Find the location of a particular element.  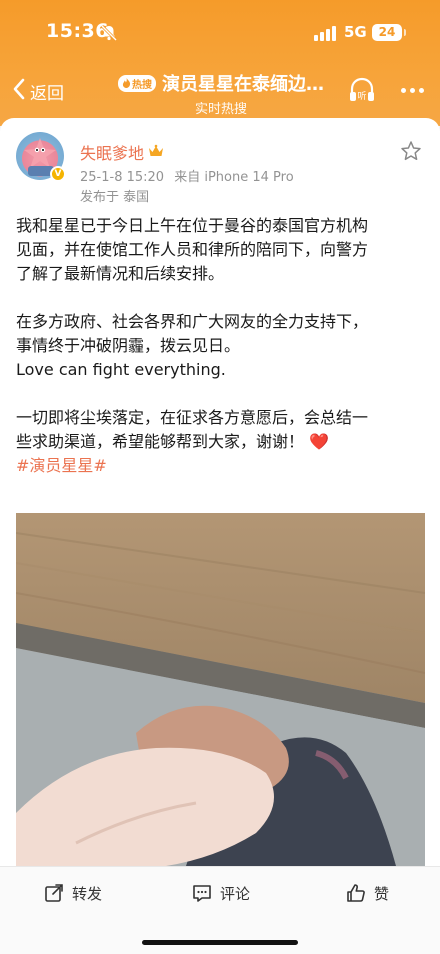

thumbs-up-icon is located at coordinates (356, 893).